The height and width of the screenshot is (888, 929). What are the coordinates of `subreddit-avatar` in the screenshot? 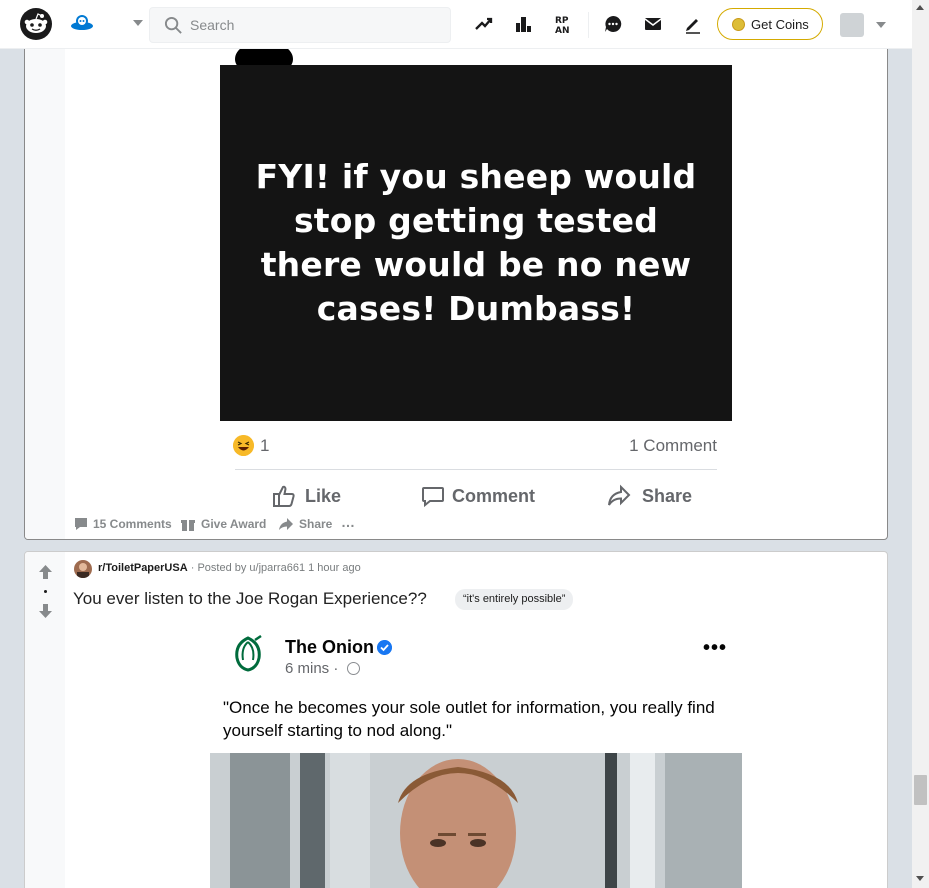 It's located at (83, 569).